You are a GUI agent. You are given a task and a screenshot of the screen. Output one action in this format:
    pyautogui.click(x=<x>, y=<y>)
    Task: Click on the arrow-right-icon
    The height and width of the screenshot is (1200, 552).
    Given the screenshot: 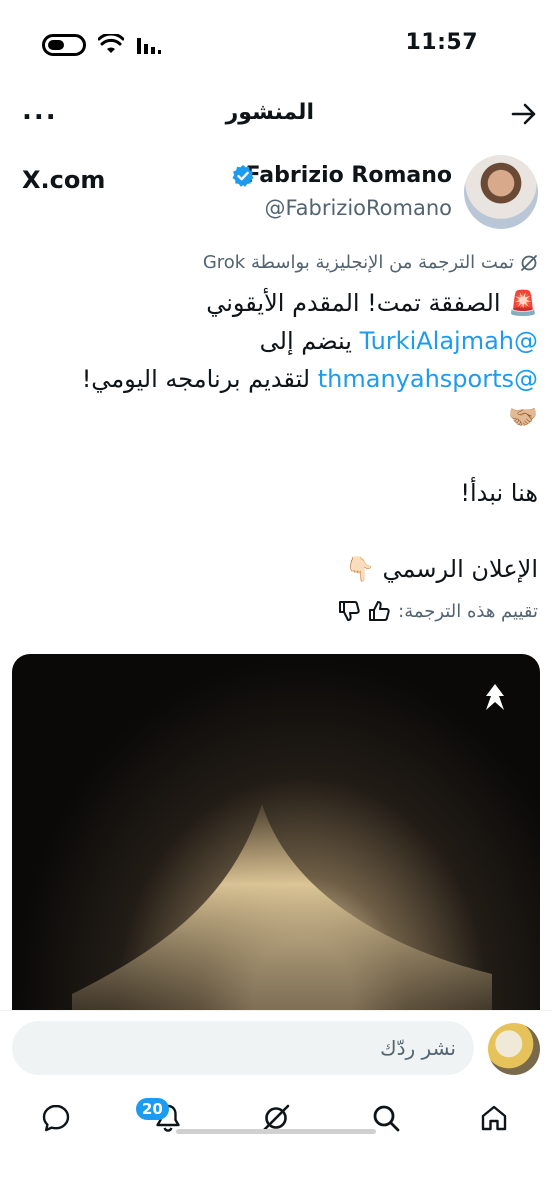 What is the action you would take?
    pyautogui.click(x=523, y=114)
    